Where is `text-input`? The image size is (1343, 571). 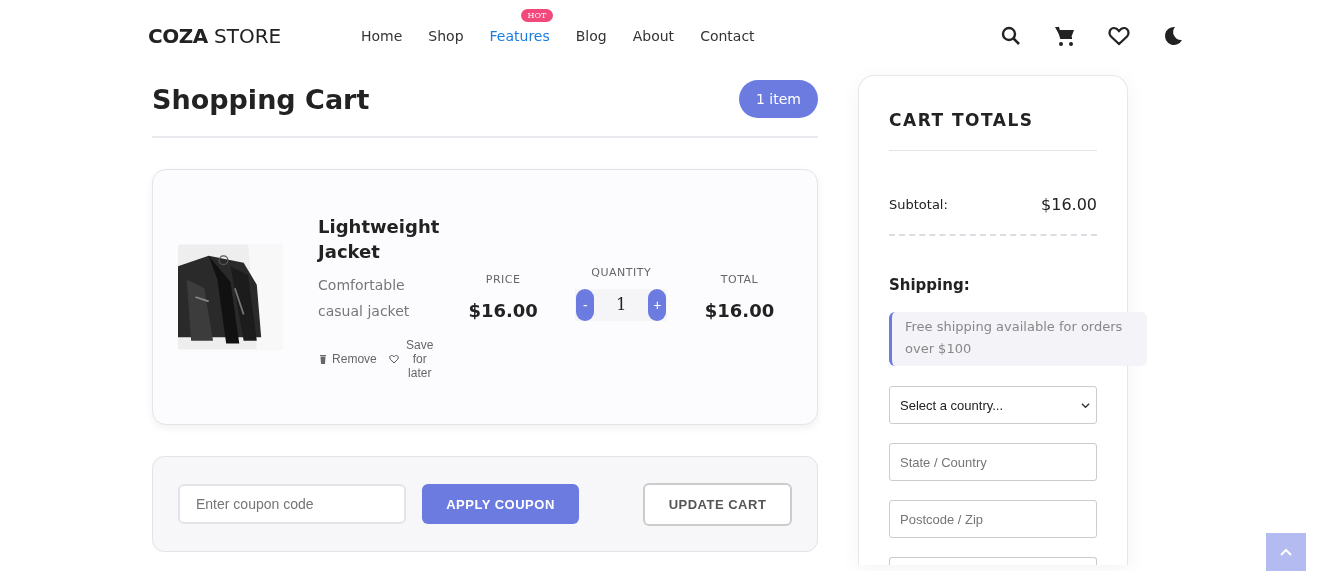
text-input is located at coordinates (993, 561).